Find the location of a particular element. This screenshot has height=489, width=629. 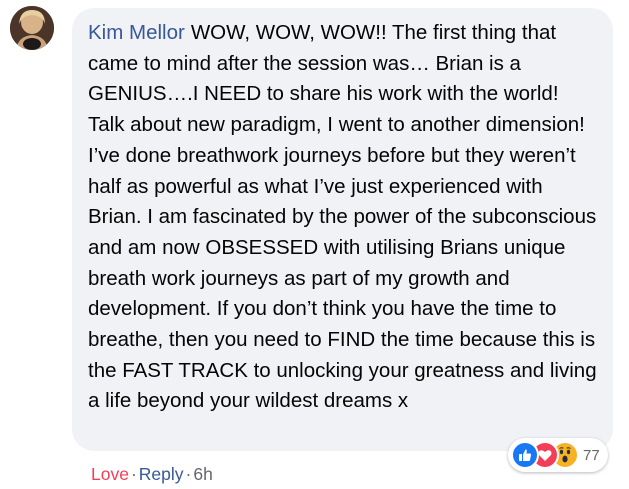

like-icon is located at coordinates (525, 455).